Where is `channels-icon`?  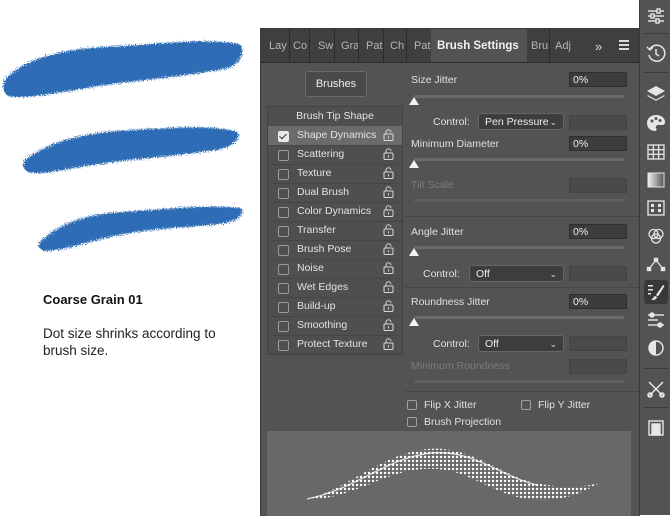
channels-icon is located at coordinates (656, 236).